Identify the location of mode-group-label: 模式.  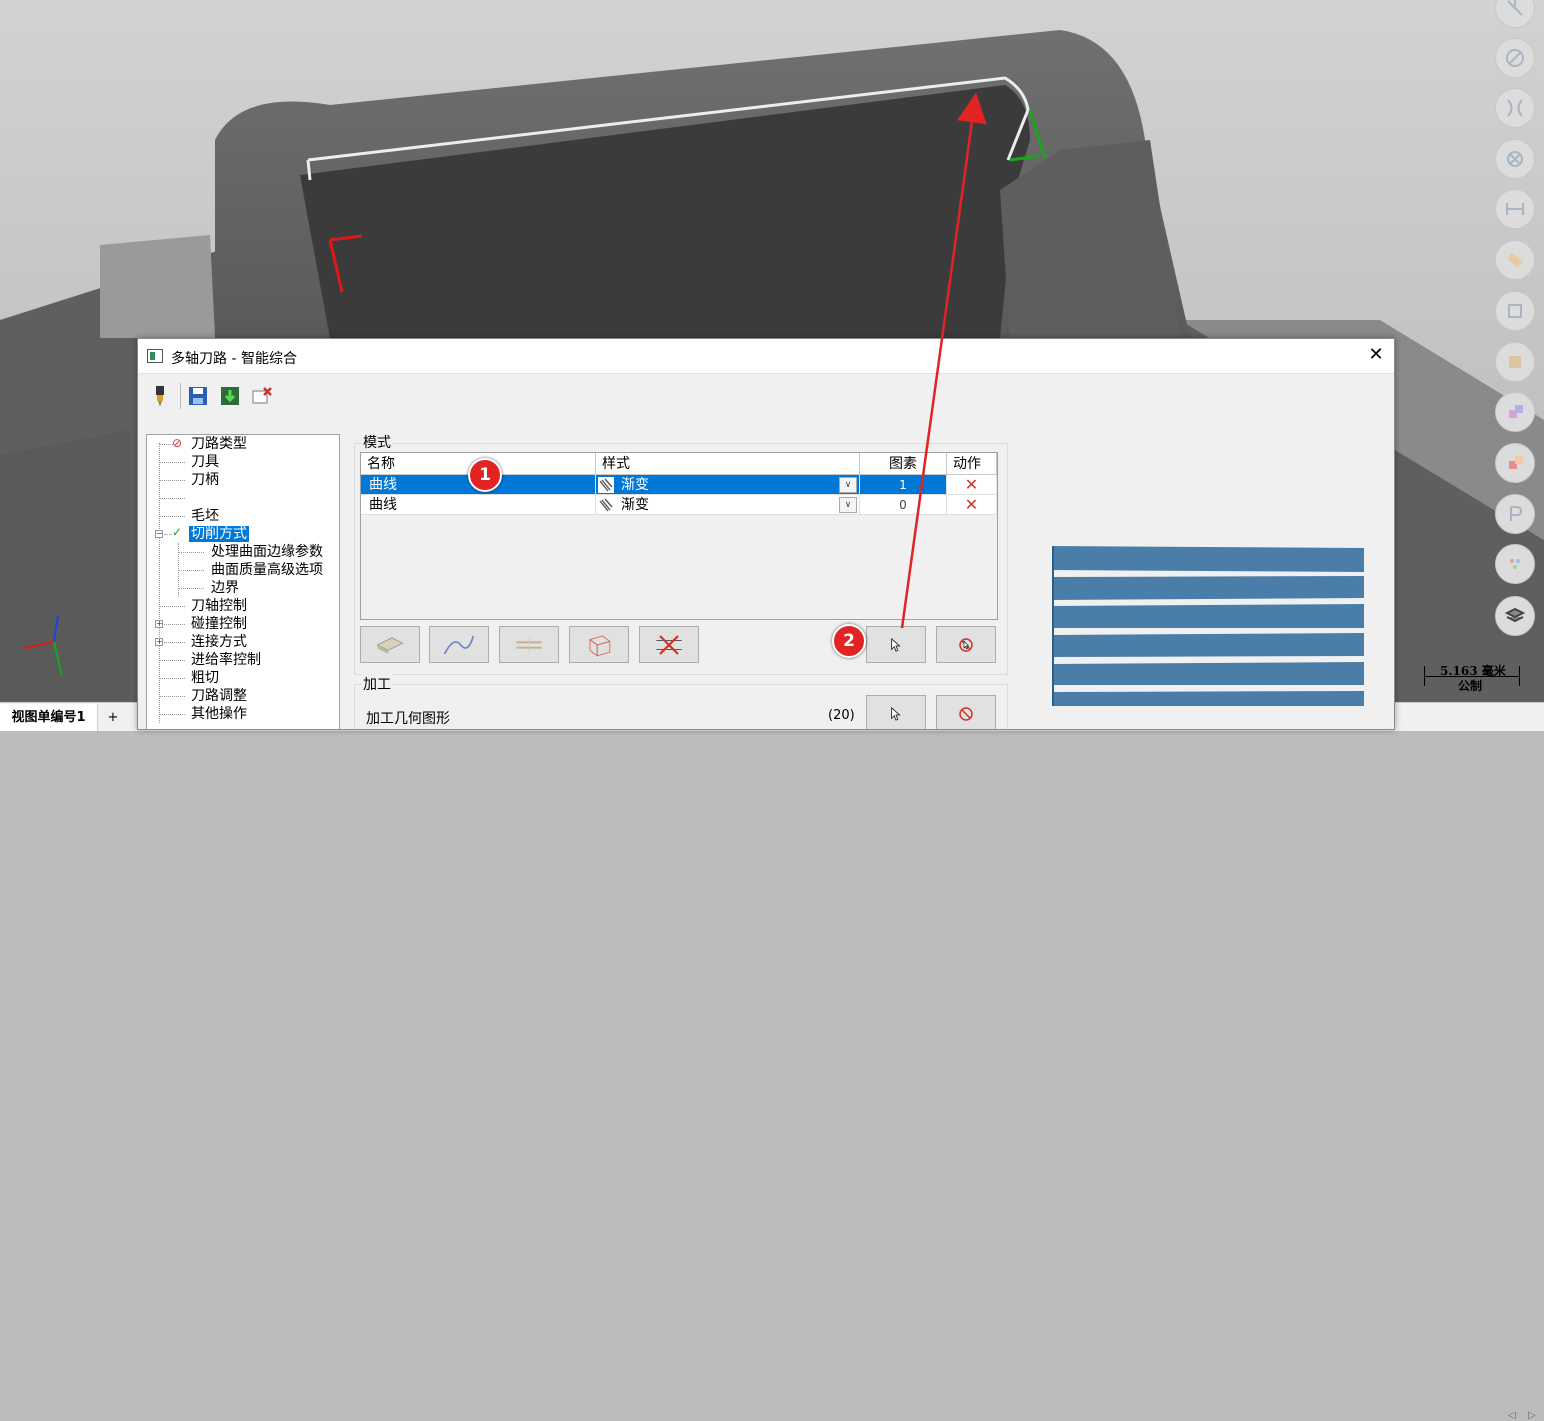
(377, 442).